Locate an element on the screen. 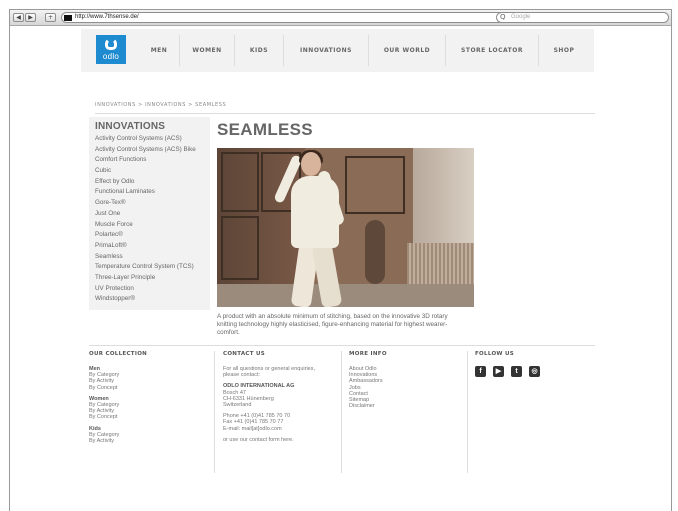 The width and height of the screenshot is (678, 511). image-shadow is located at coordinates (375, 252).